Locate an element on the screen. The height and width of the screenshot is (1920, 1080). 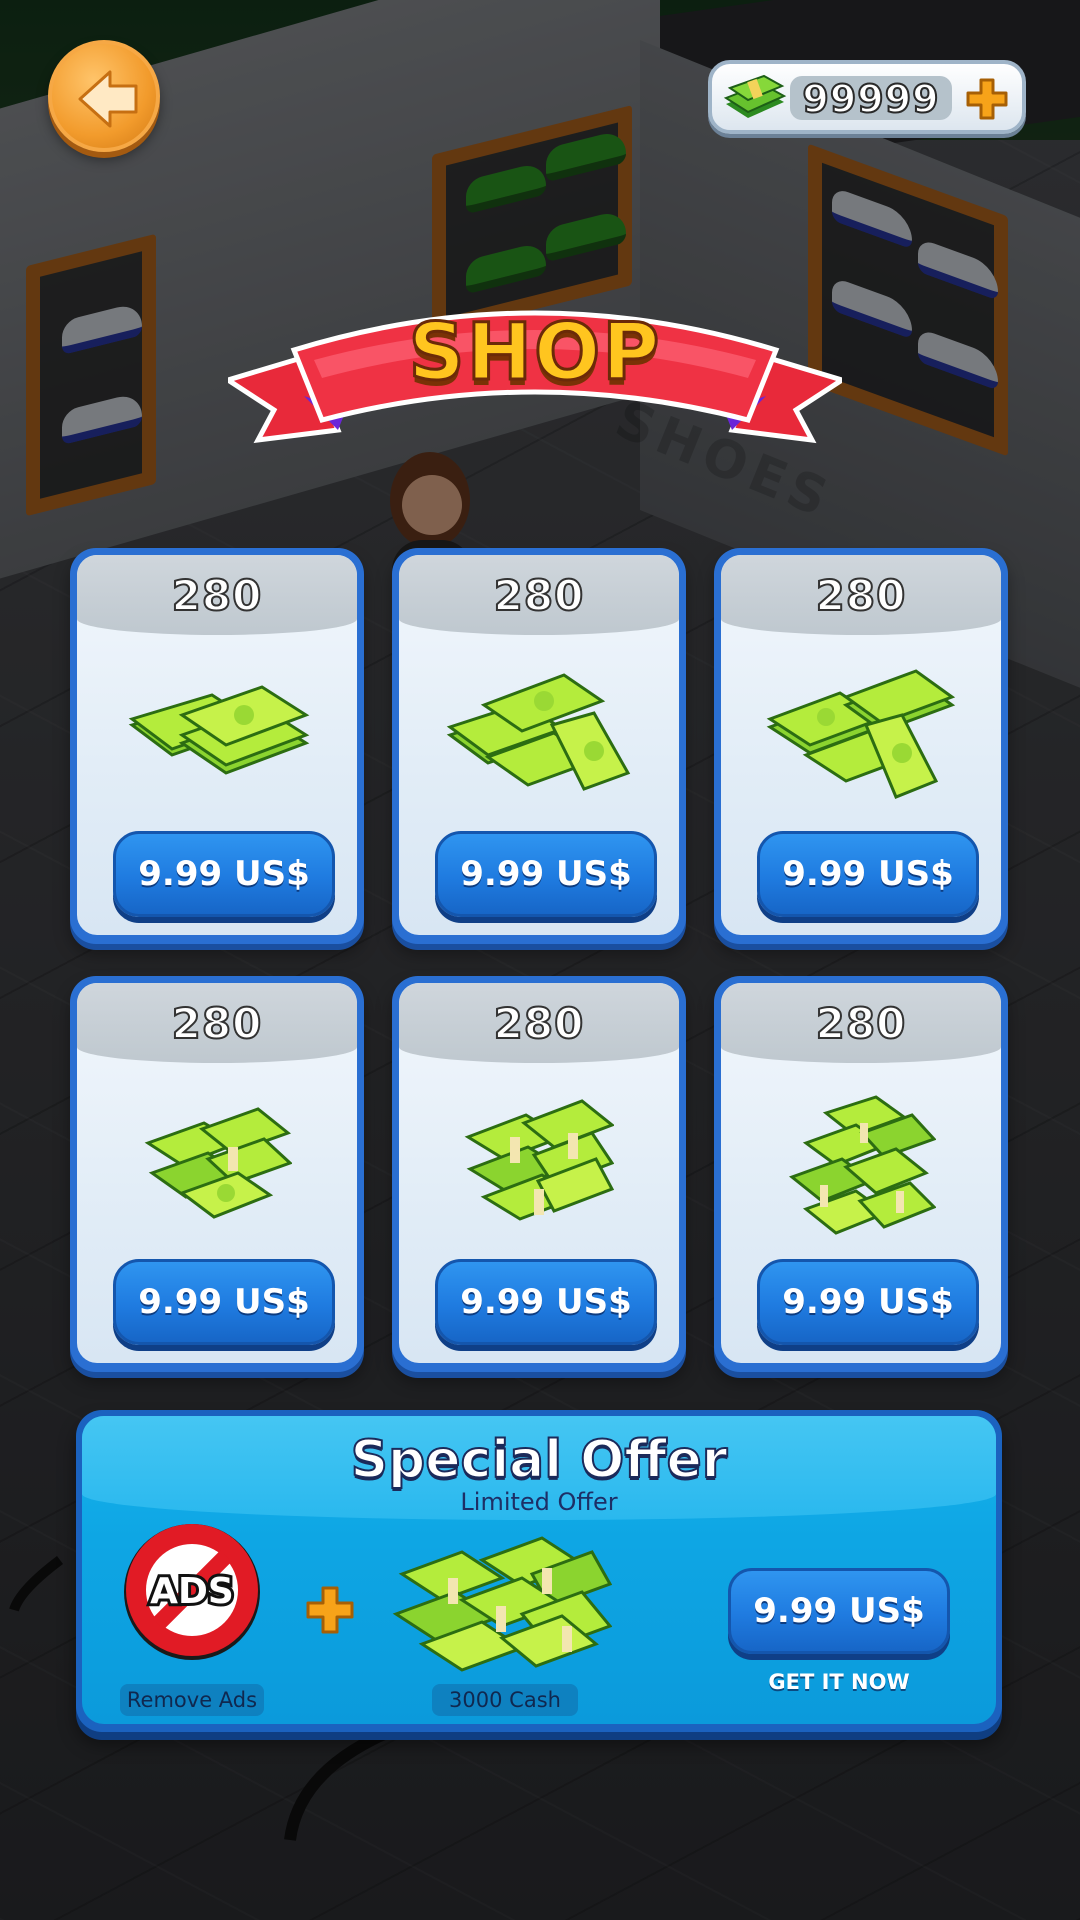
cash-amount-label: 3000 Cash is located at coordinates (505, 1700).